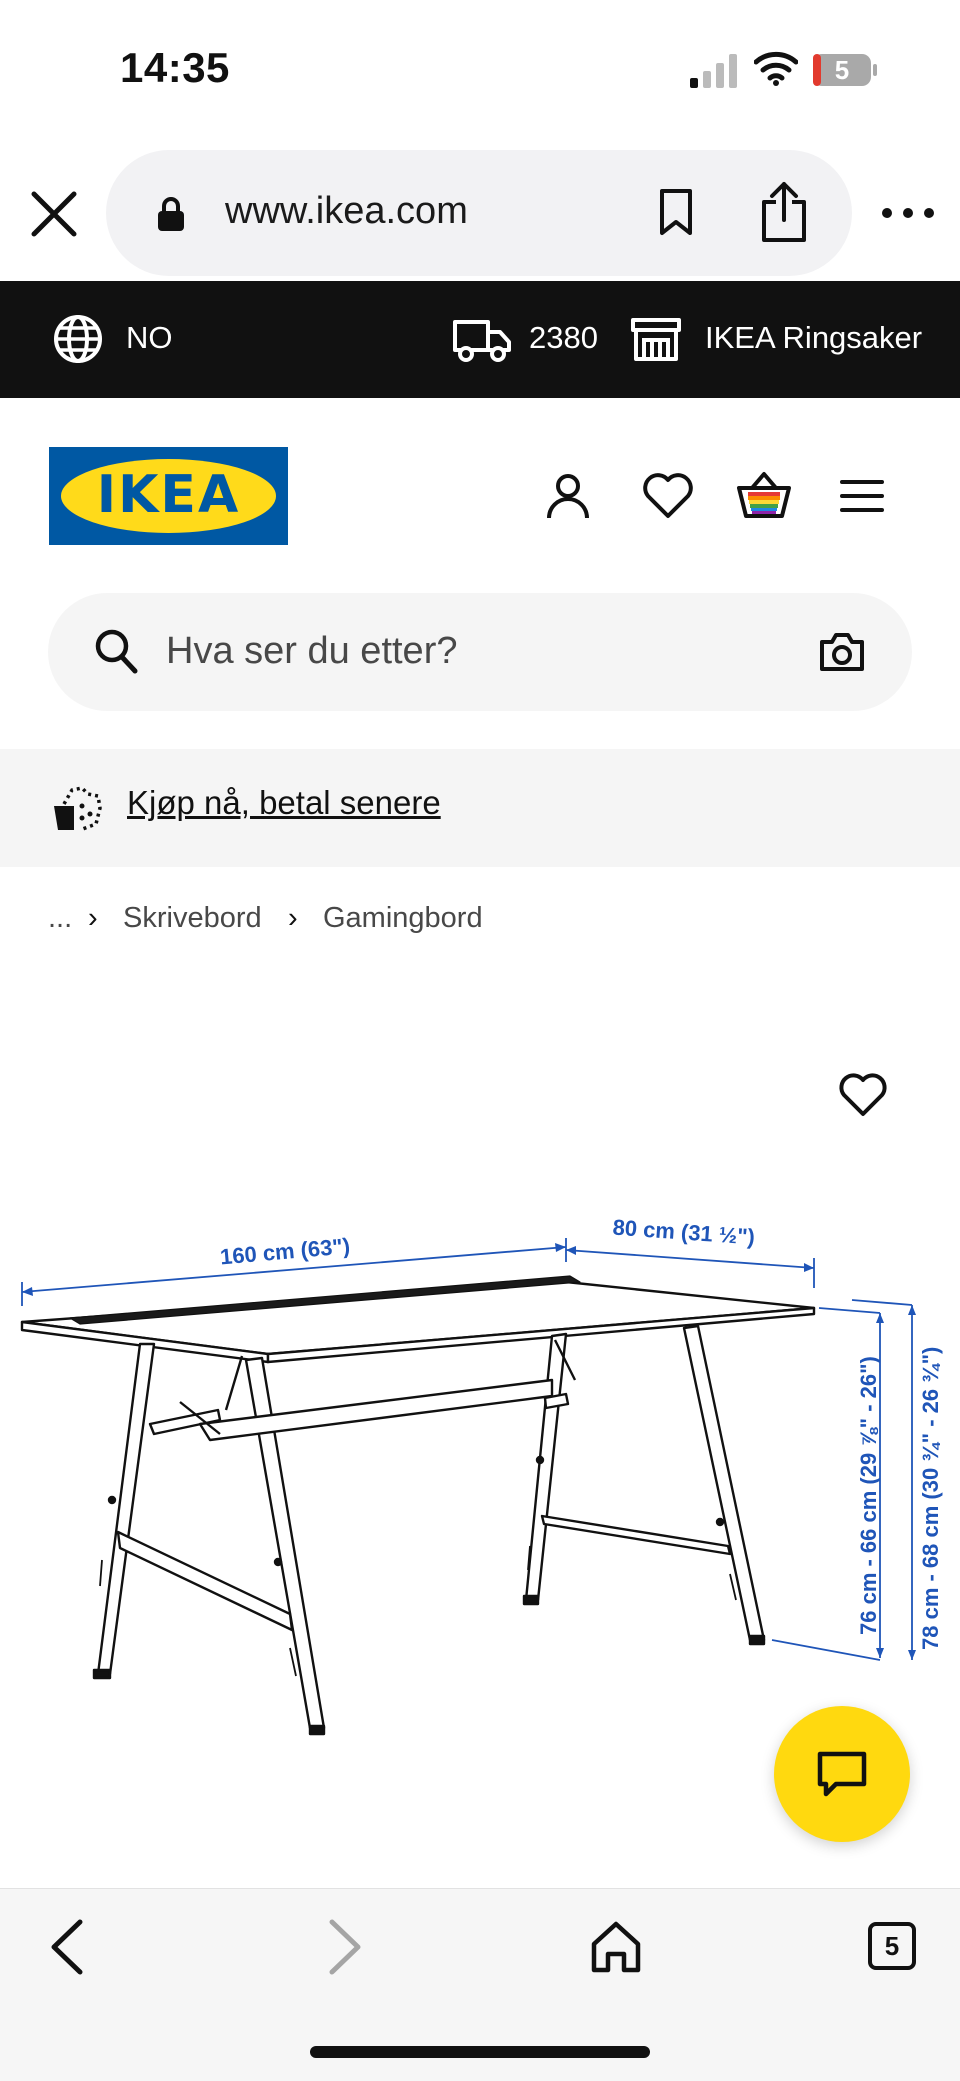 The image size is (960, 2081). I want to click on camera-icon, so click(842, 652).